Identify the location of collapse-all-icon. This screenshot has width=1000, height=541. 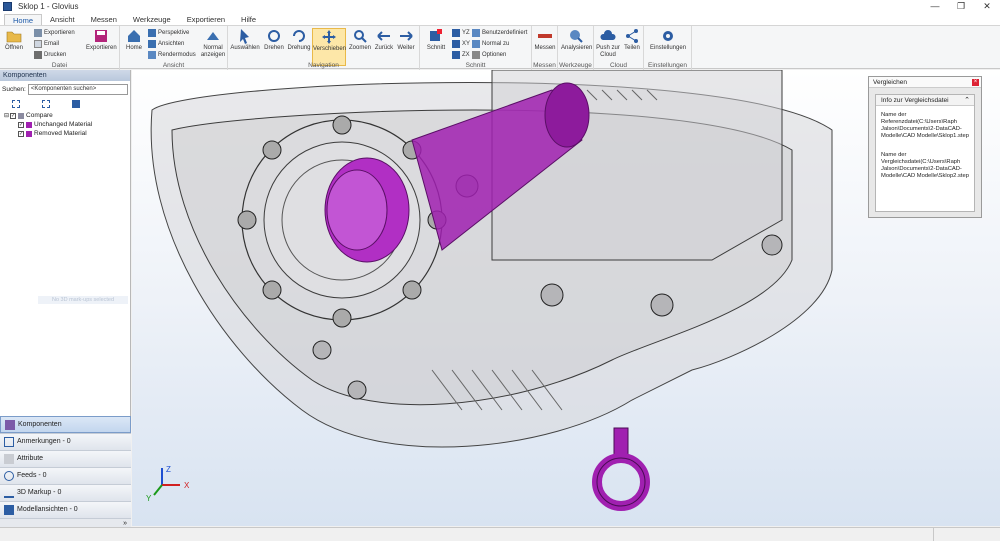
(46, 104).